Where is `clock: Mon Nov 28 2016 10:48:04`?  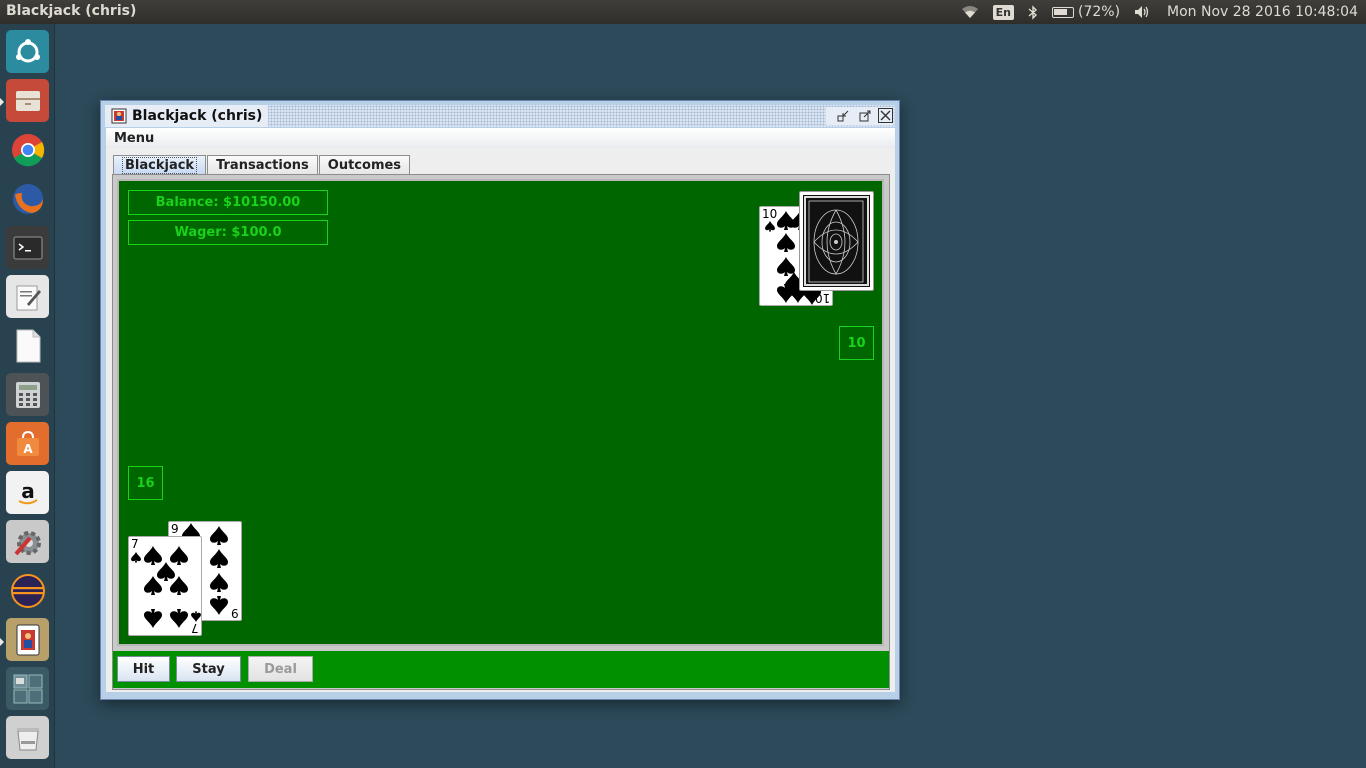 clock: Mon Nov 28 2016 10:48:04 is located at coordinates (1262, 12).